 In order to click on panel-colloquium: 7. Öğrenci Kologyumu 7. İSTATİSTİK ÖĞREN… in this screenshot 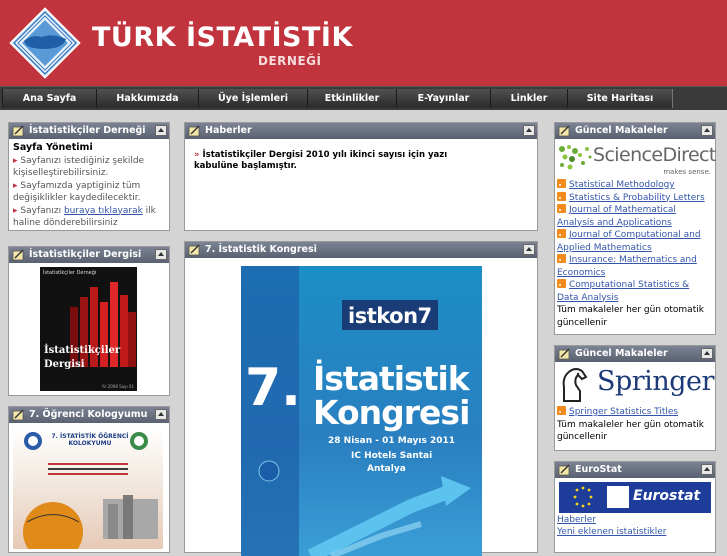, I will do `click(89, 479)`.